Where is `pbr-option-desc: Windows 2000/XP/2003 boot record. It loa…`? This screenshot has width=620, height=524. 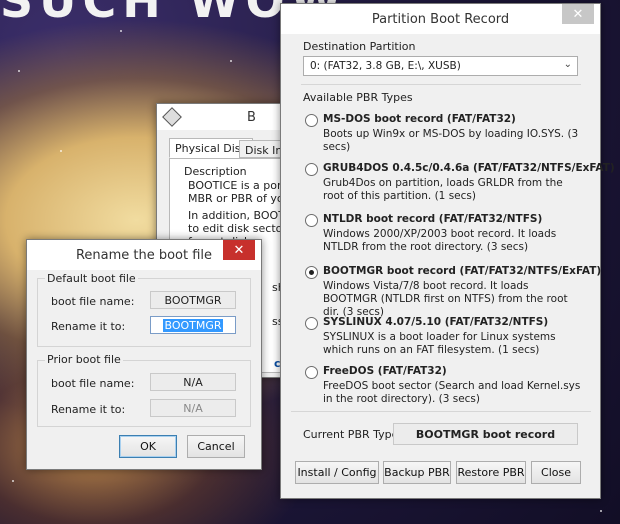 pbr-option-desc: Windows 2000/XP/2003 boot record. It loa… is located at coordinates (440, 240).